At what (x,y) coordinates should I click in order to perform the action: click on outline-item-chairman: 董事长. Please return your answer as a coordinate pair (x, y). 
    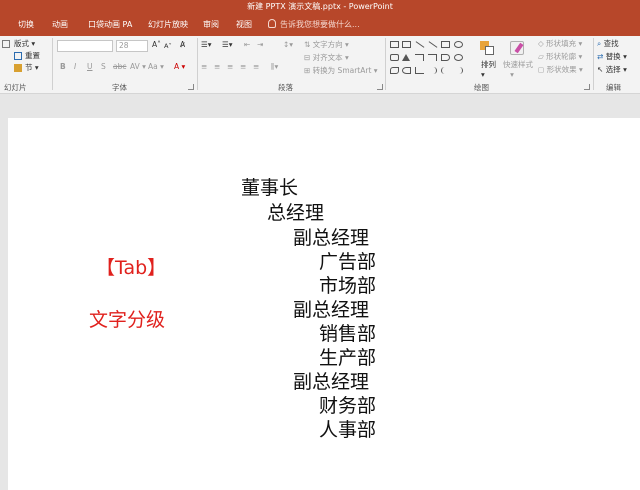
    Looking at the image, I should click on (269, 188).